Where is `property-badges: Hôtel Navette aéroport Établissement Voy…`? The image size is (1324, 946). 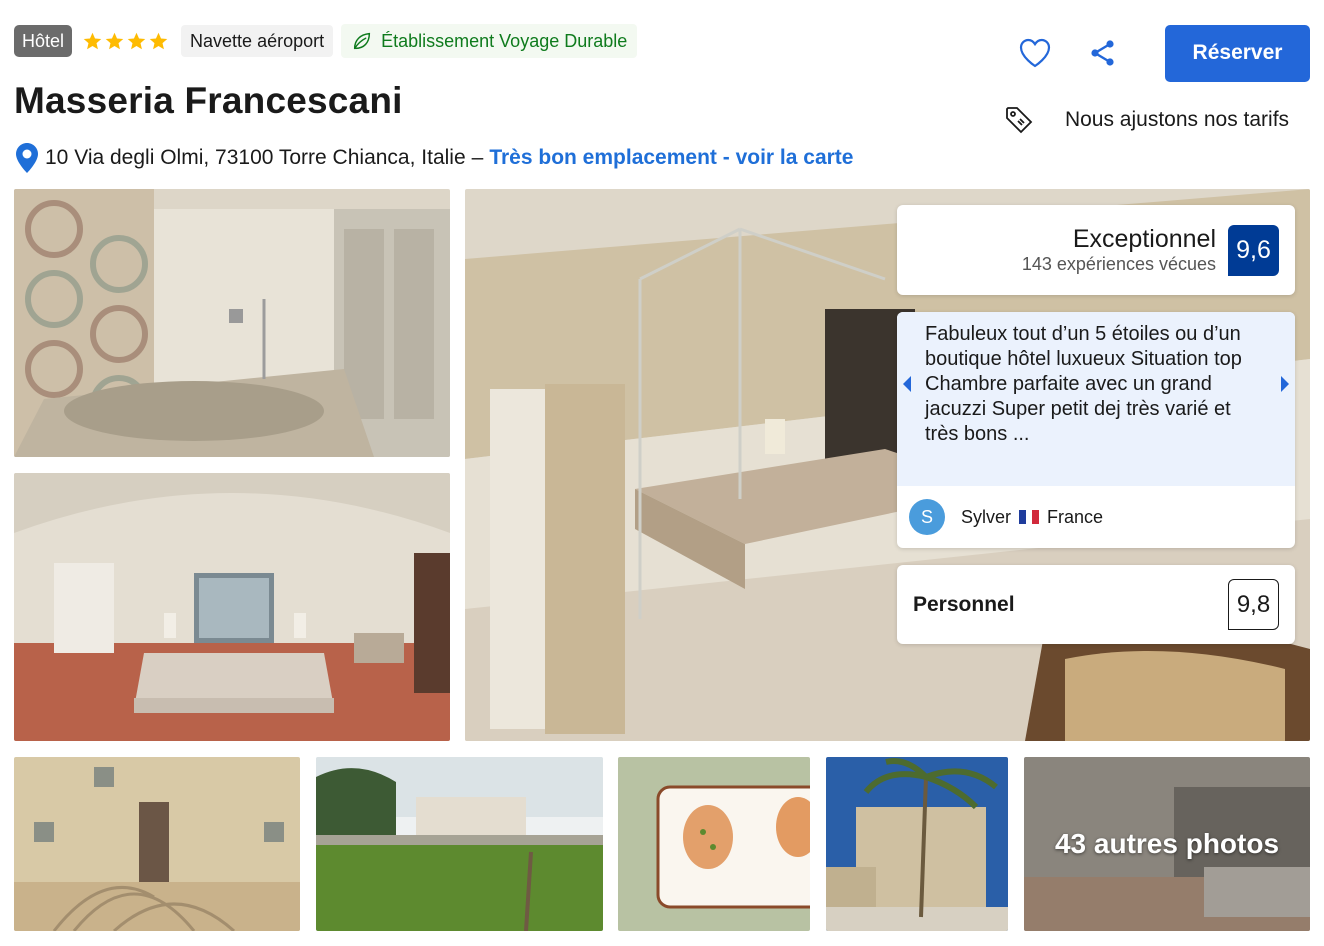 property-badges: Hôtel Navette aéroport Établissement Voy… is located at coordinates (326, 41).